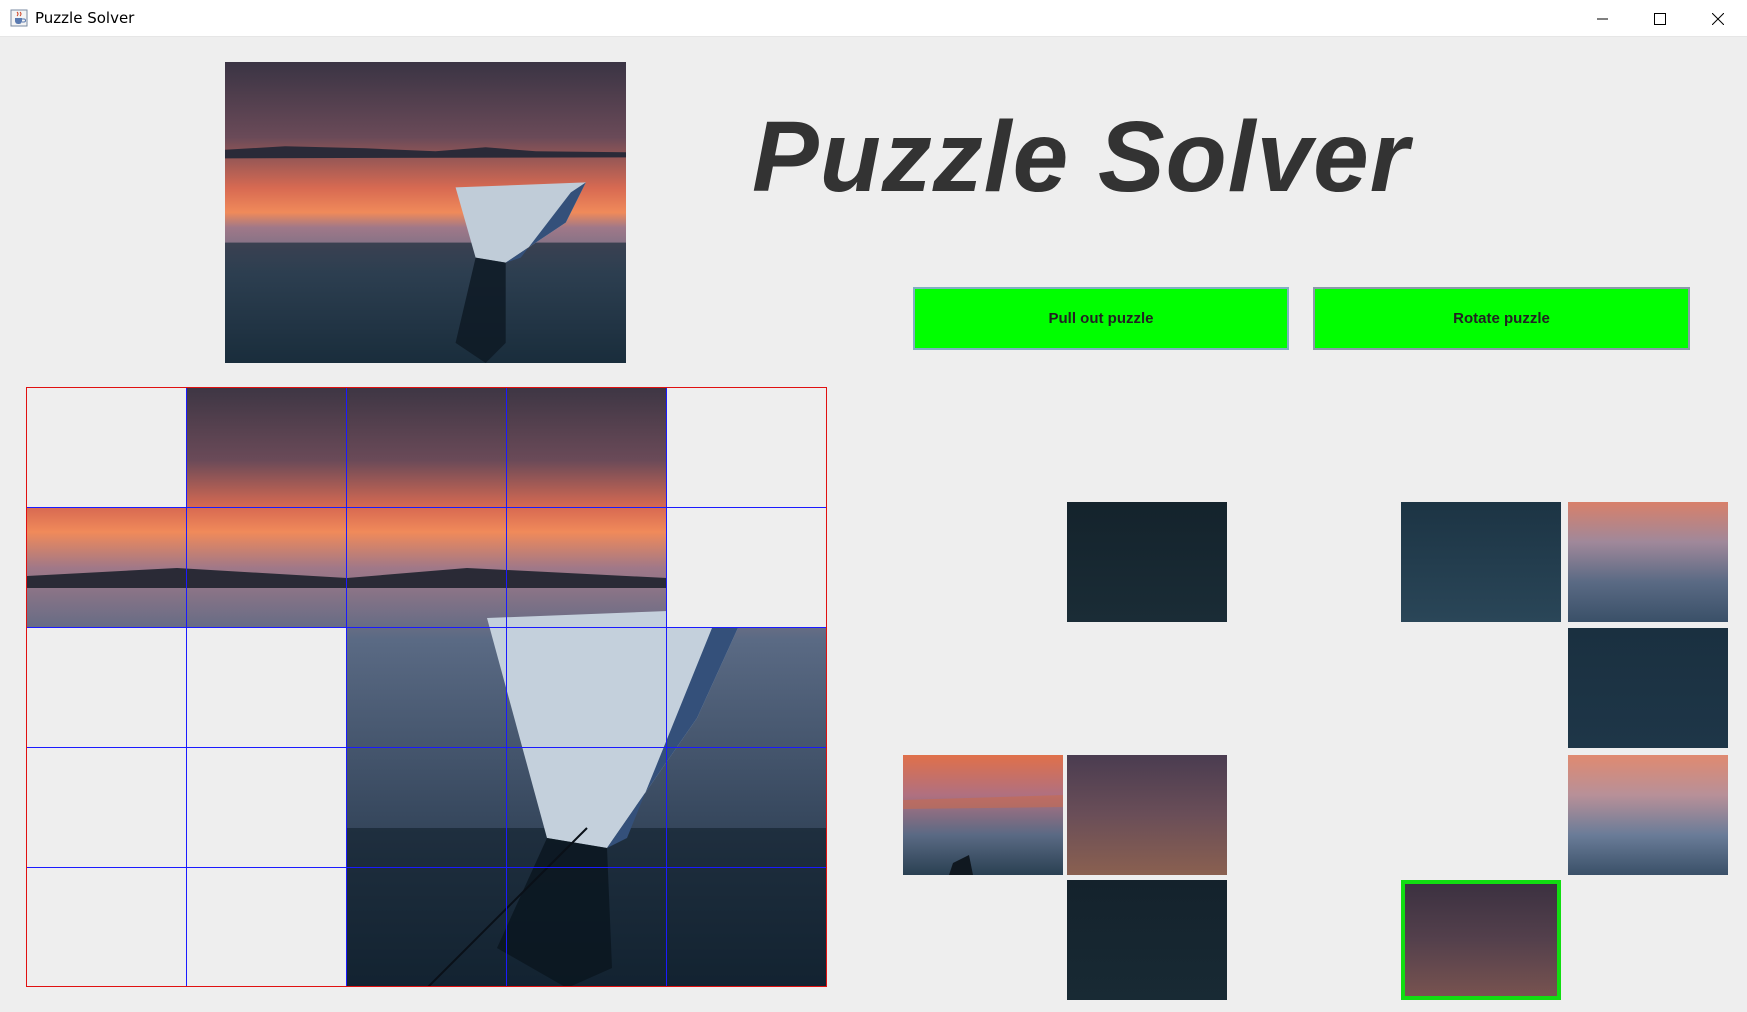 The height and width of the screenshot is (1012, 1747). I want to click on sunset-boat-image, so click(425, 212).